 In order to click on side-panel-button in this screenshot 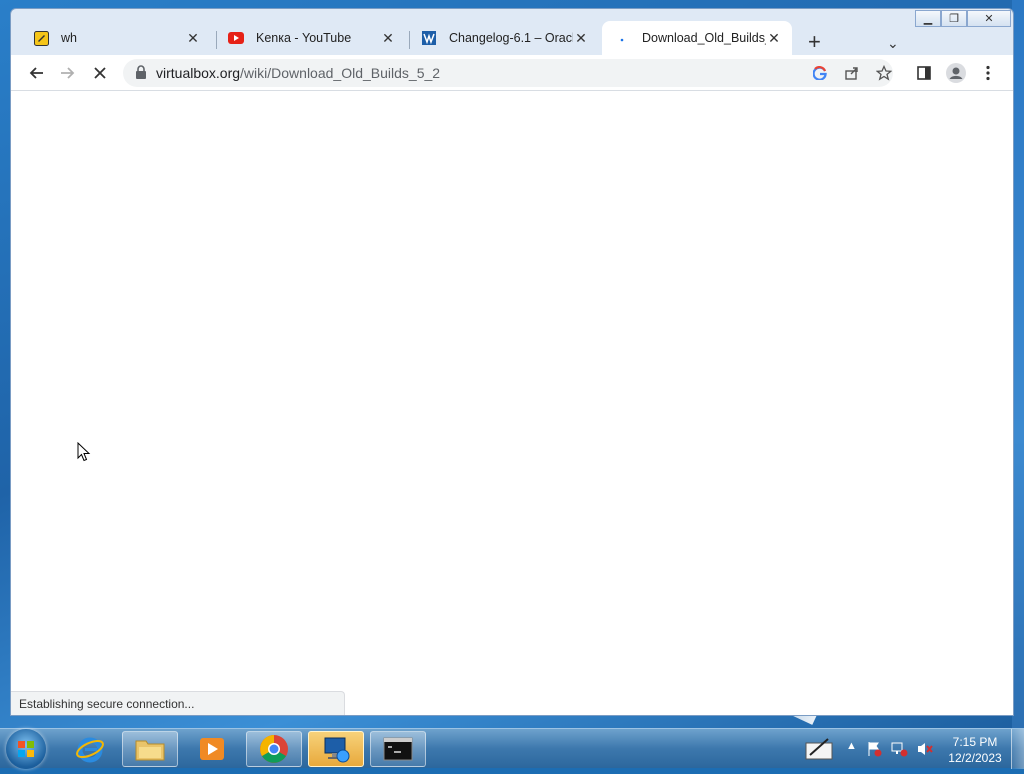, I will do `click(924, 73)`.